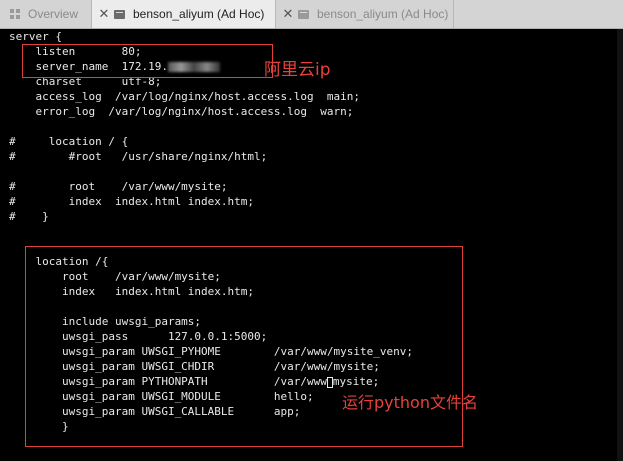  I want to click on tab-session-active: ✕ benson_aliyum (Ad Hoc), so click(184, 14).